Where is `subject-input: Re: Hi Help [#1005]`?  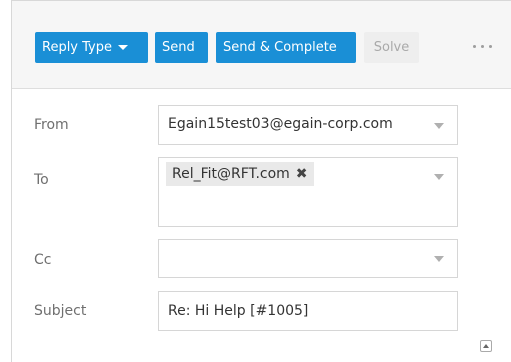 subject-input: Re: Hi Help [#1005] is located at coordinates (308, 311).